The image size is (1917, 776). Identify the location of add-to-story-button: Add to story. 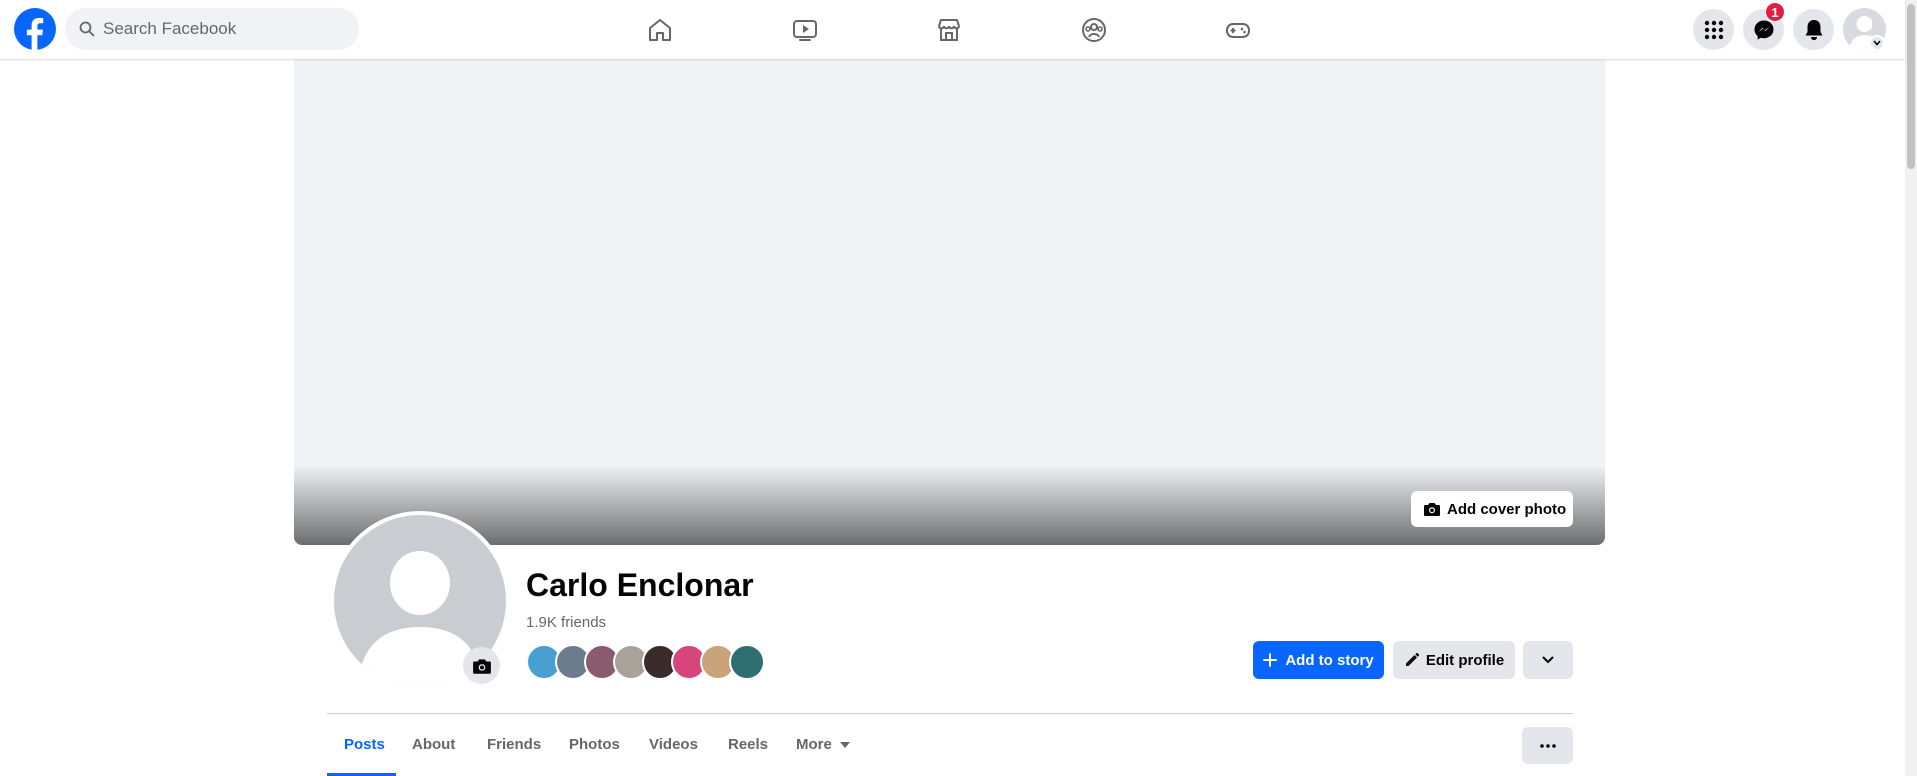
(1318, 660).